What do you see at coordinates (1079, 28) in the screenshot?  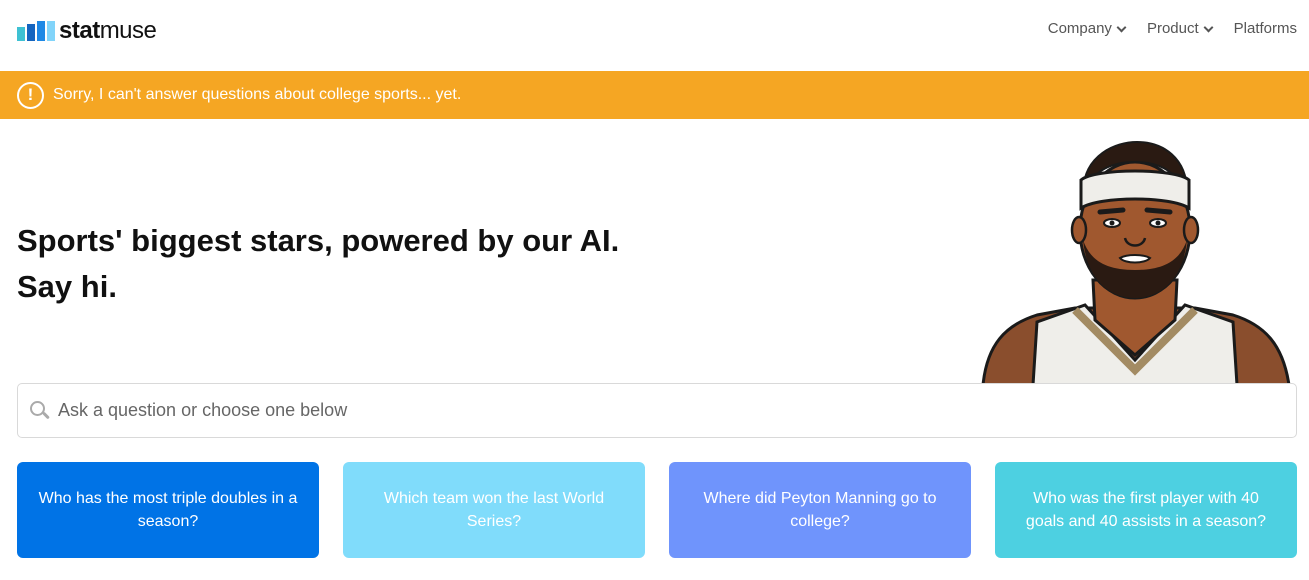 I see `nav-company-label: Company` at bounding box center [1079, 28].